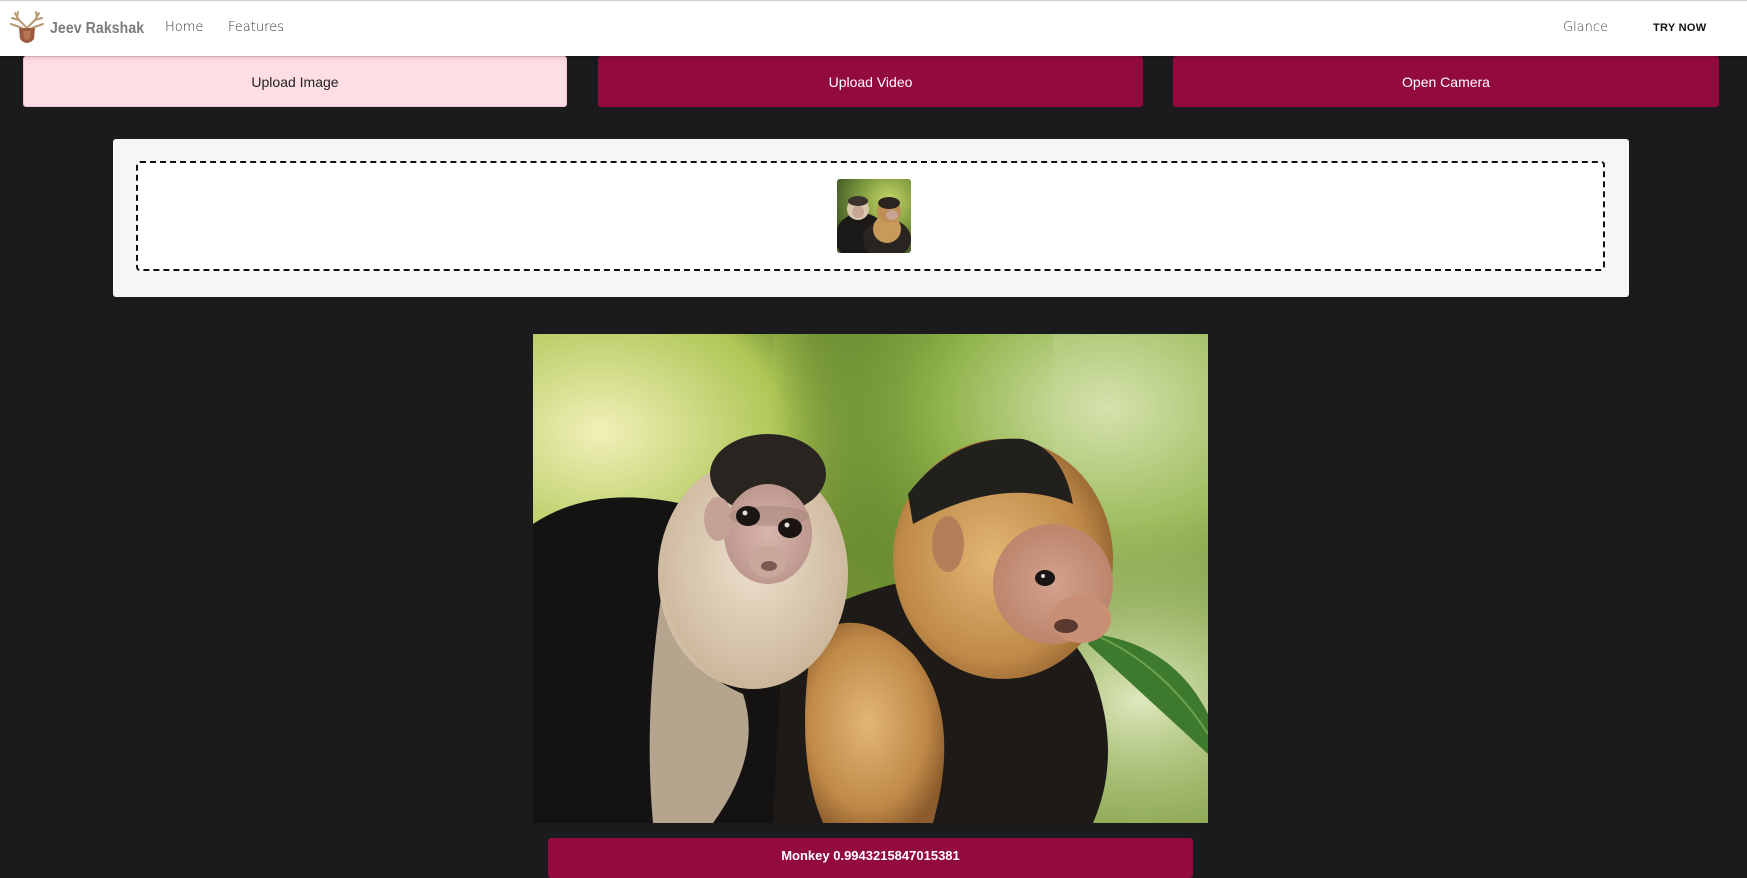 This screenshot has width=1747, height=878. Describe the element at coordinates (97, 28) in the screenshot. I see `brand-name: Jeev Rakshak` at that location.